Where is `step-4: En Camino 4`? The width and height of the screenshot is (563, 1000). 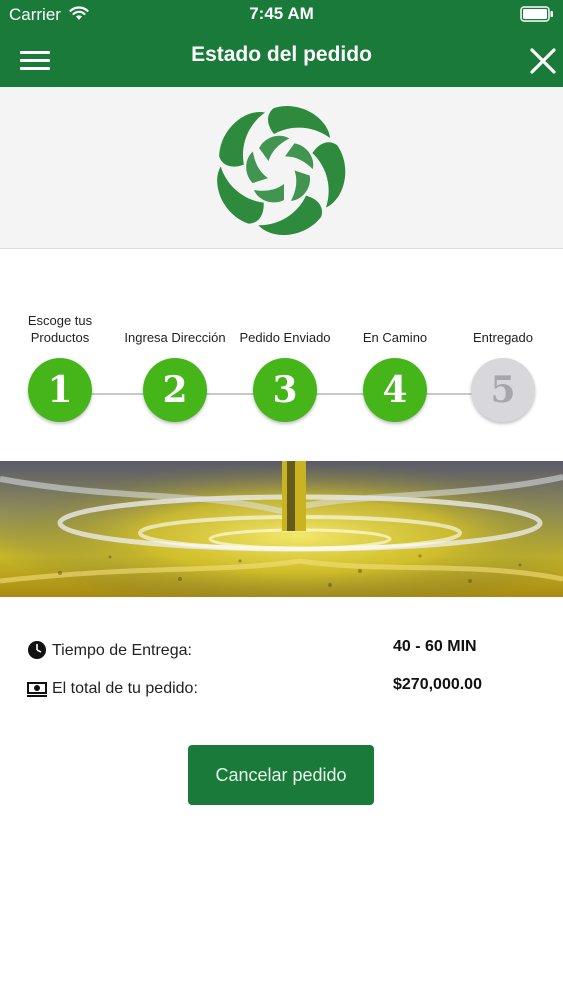
step-4: En Camino 4 is located at coordinates (395, 361).